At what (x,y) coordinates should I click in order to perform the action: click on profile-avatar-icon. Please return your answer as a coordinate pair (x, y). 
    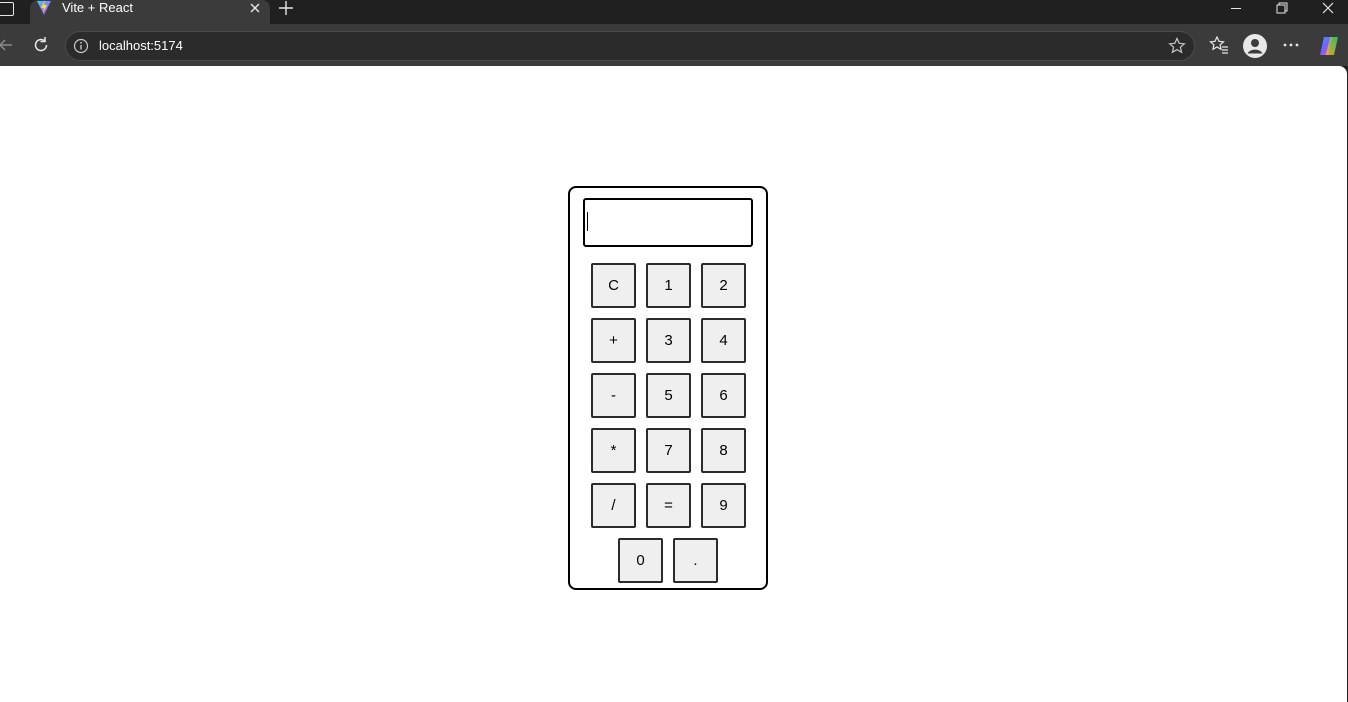
    Looking at the image, I should click on (1255, 46).